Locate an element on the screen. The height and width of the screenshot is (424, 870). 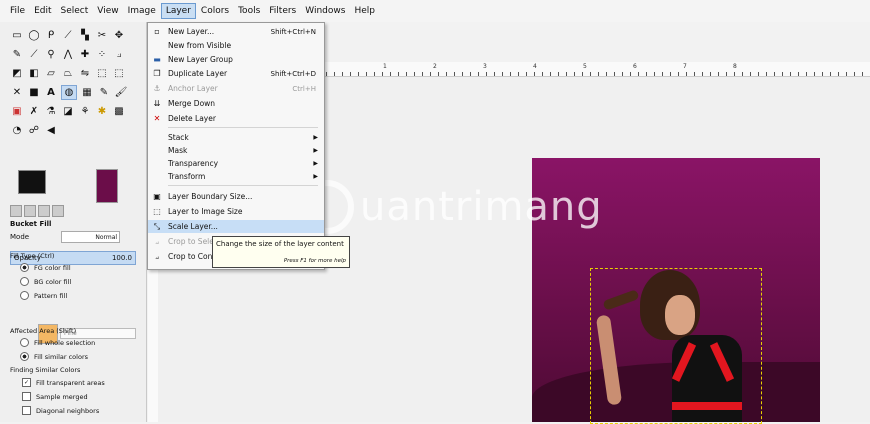
heal-icon: ✱ is located at coordinates (102, 111).